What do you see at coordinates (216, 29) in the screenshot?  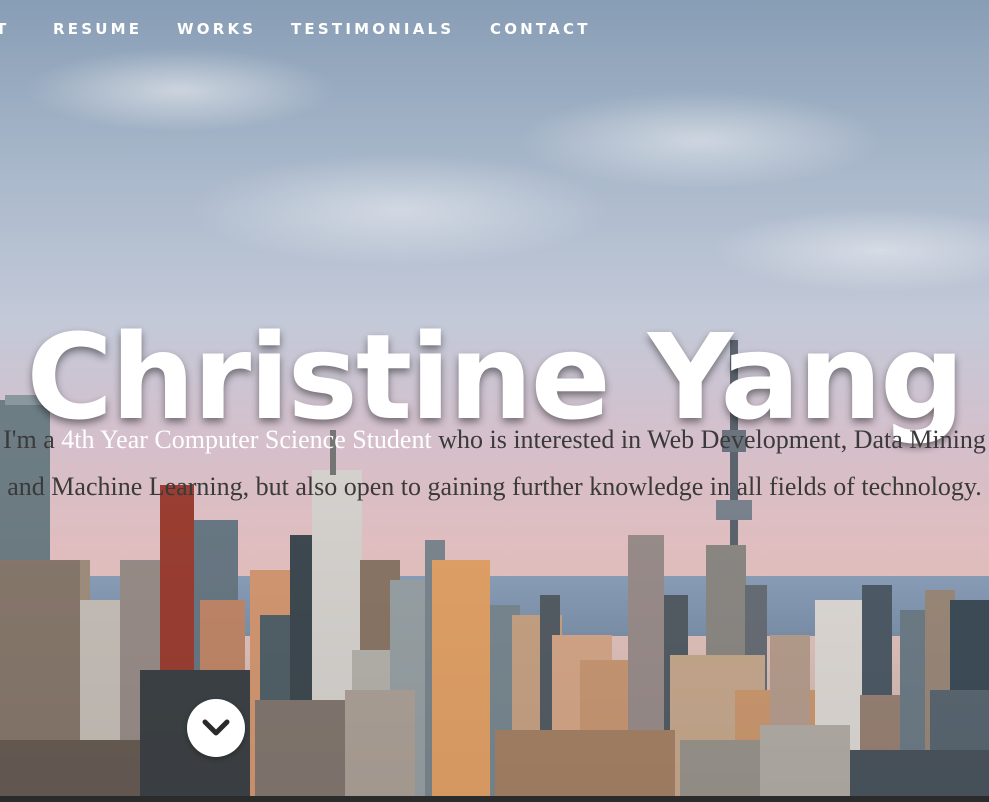 I see `nav-item-works: WORKS` at bounding box center [216, 29].